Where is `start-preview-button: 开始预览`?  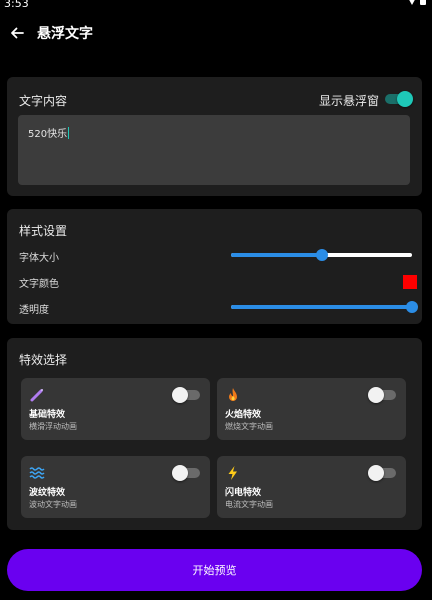
start-preview-button: 开始预览 is located at coordinates (214, 570).